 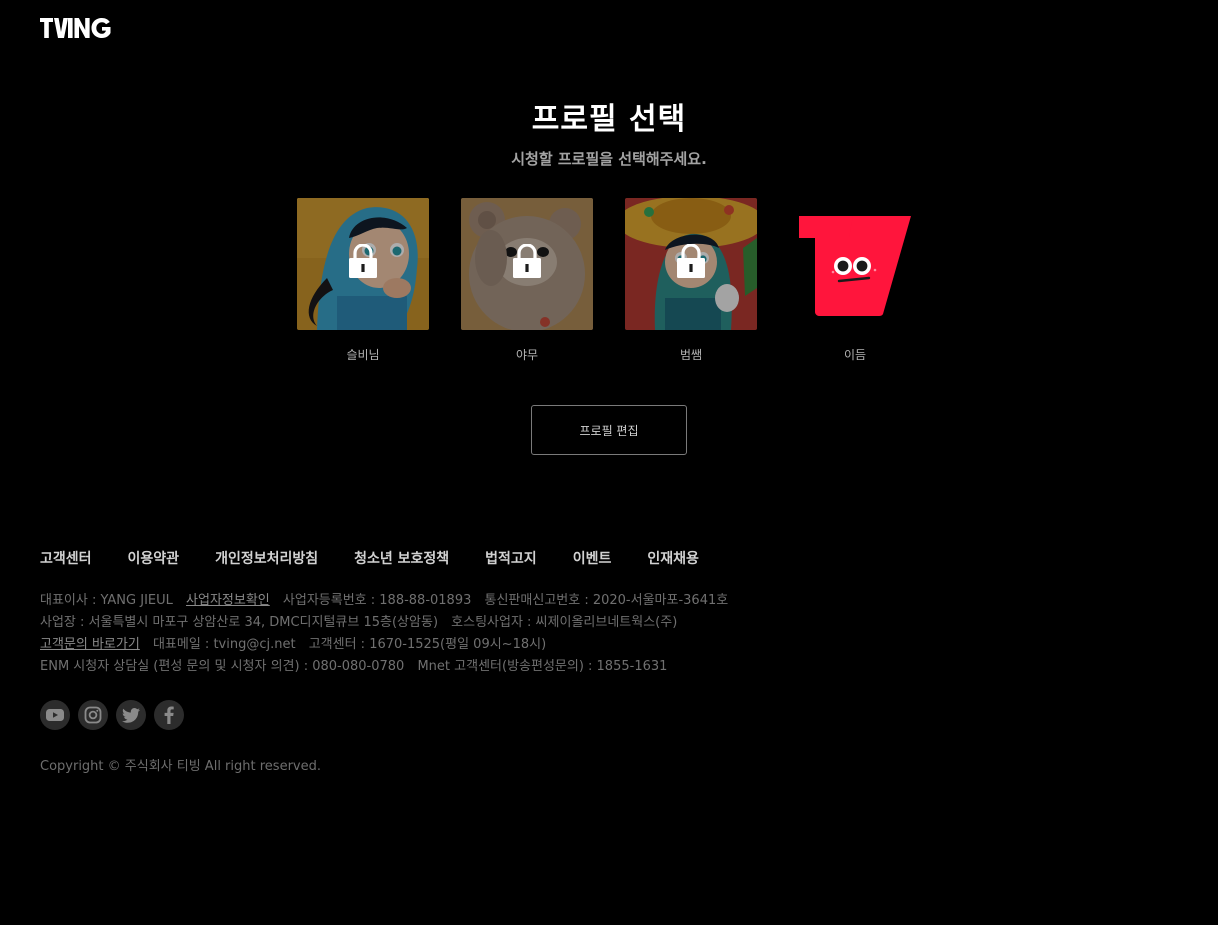 I want to click on page-subtitle: 시청할 프로필을 선택해주세요., so click(x=609, y=159).